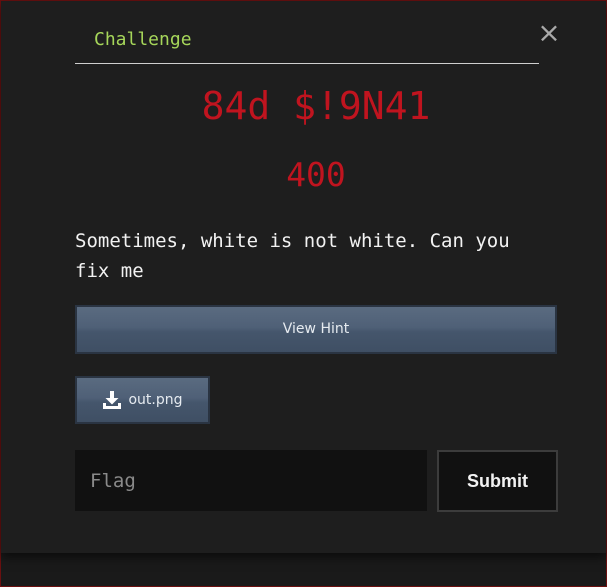 This screenshot has width=607, height=587. I want to click on challenge-points: 400, so click(316, 174).